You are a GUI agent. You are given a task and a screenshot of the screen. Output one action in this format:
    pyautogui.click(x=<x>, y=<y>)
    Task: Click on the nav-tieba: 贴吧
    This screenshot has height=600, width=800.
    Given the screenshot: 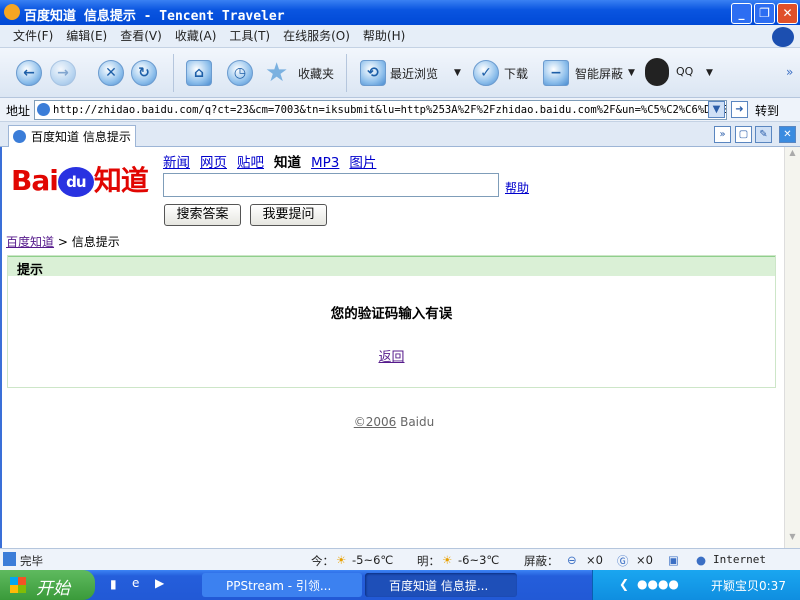 What is the action you would take?
    pyautogui.click(x=250, y=163)
    